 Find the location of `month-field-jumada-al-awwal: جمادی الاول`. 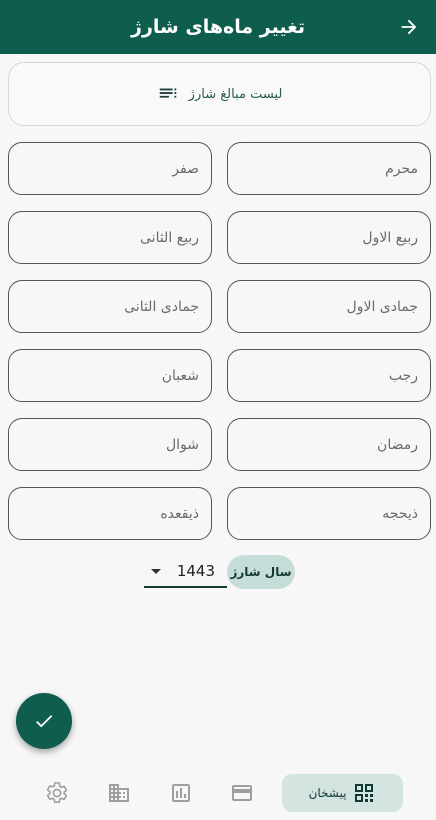

month-field-jumada-al-awwal: جمادی الاول is located at coordinates (329, 306).